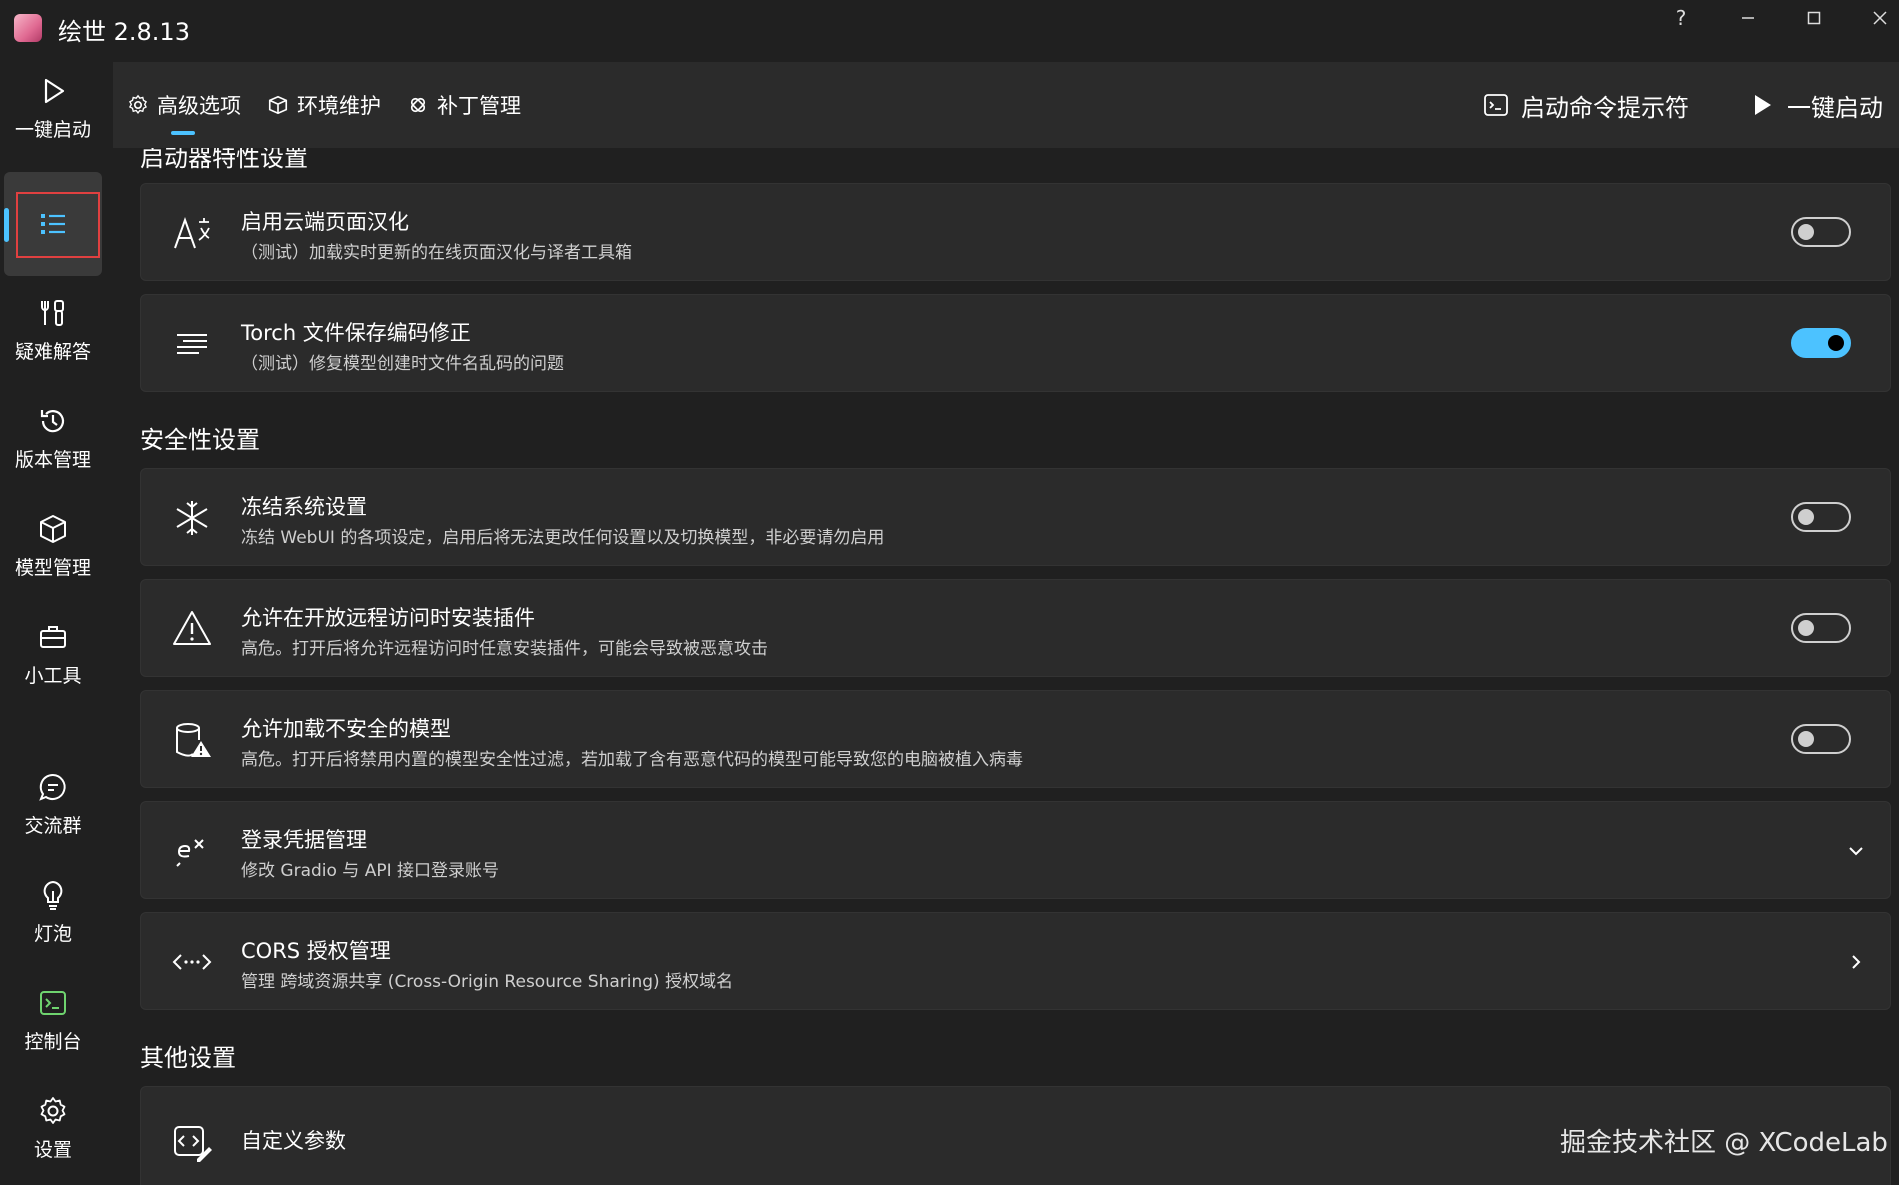 This screenshot has height=1185, width=1899. I want to click on console-icon, so click(53, 1002).